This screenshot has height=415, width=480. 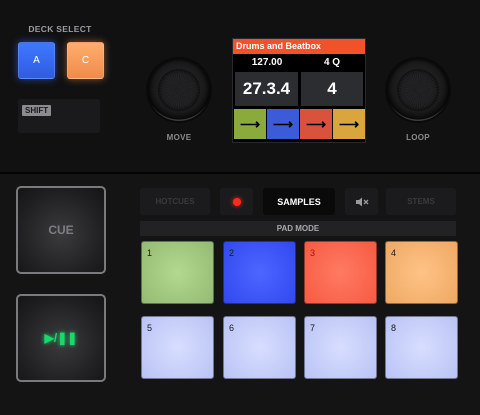 I want to click on position-value: 27.3.4, so click(x=266, y=88).